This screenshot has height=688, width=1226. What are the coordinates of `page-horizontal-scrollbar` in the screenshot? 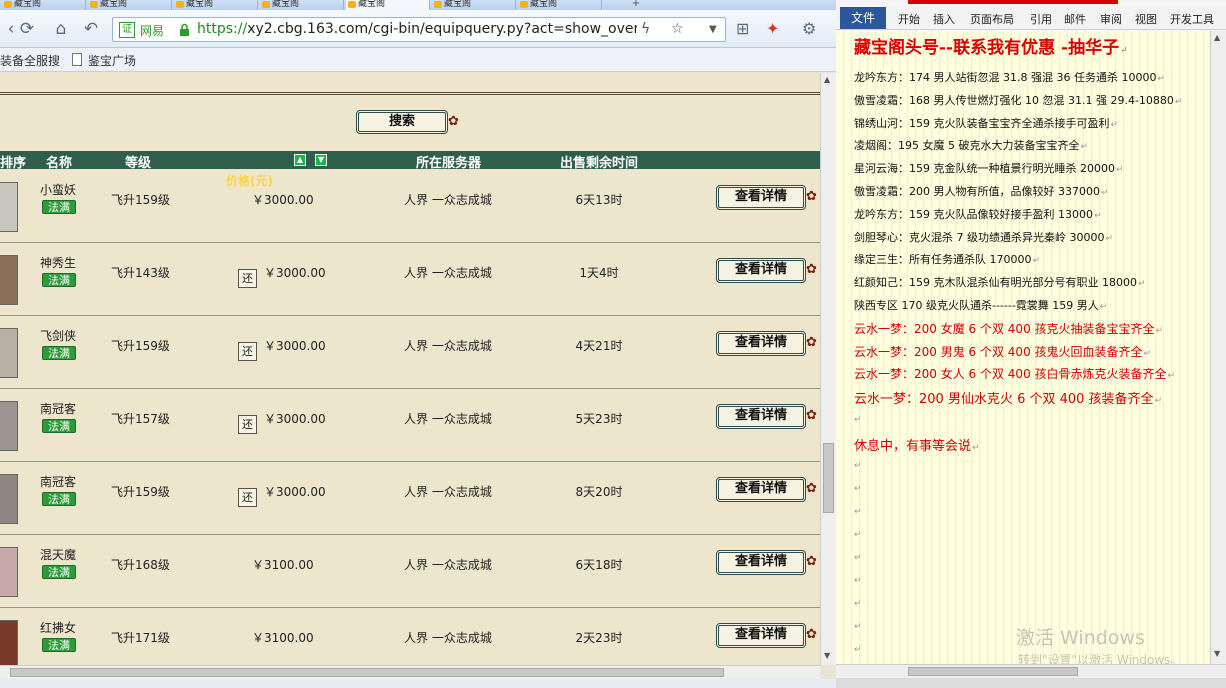 It's located at (410, 672).